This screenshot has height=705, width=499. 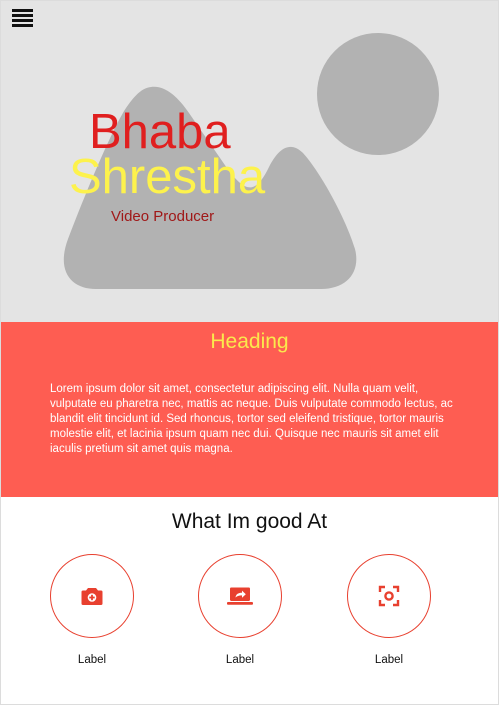 I want to click on add-a-photo-icon, so click(x=92, y=596).